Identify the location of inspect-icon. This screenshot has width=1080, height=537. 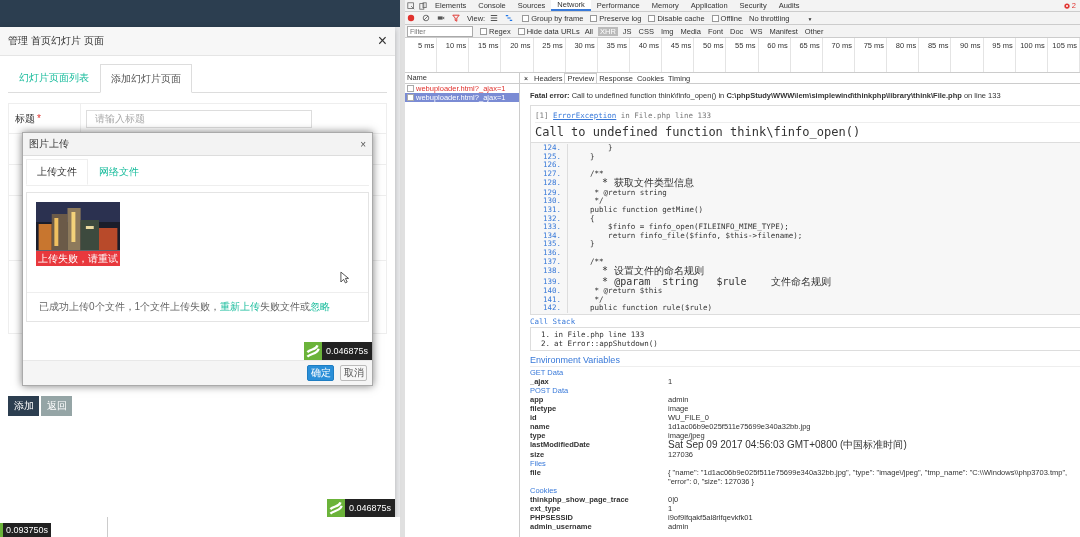
(411, 5).